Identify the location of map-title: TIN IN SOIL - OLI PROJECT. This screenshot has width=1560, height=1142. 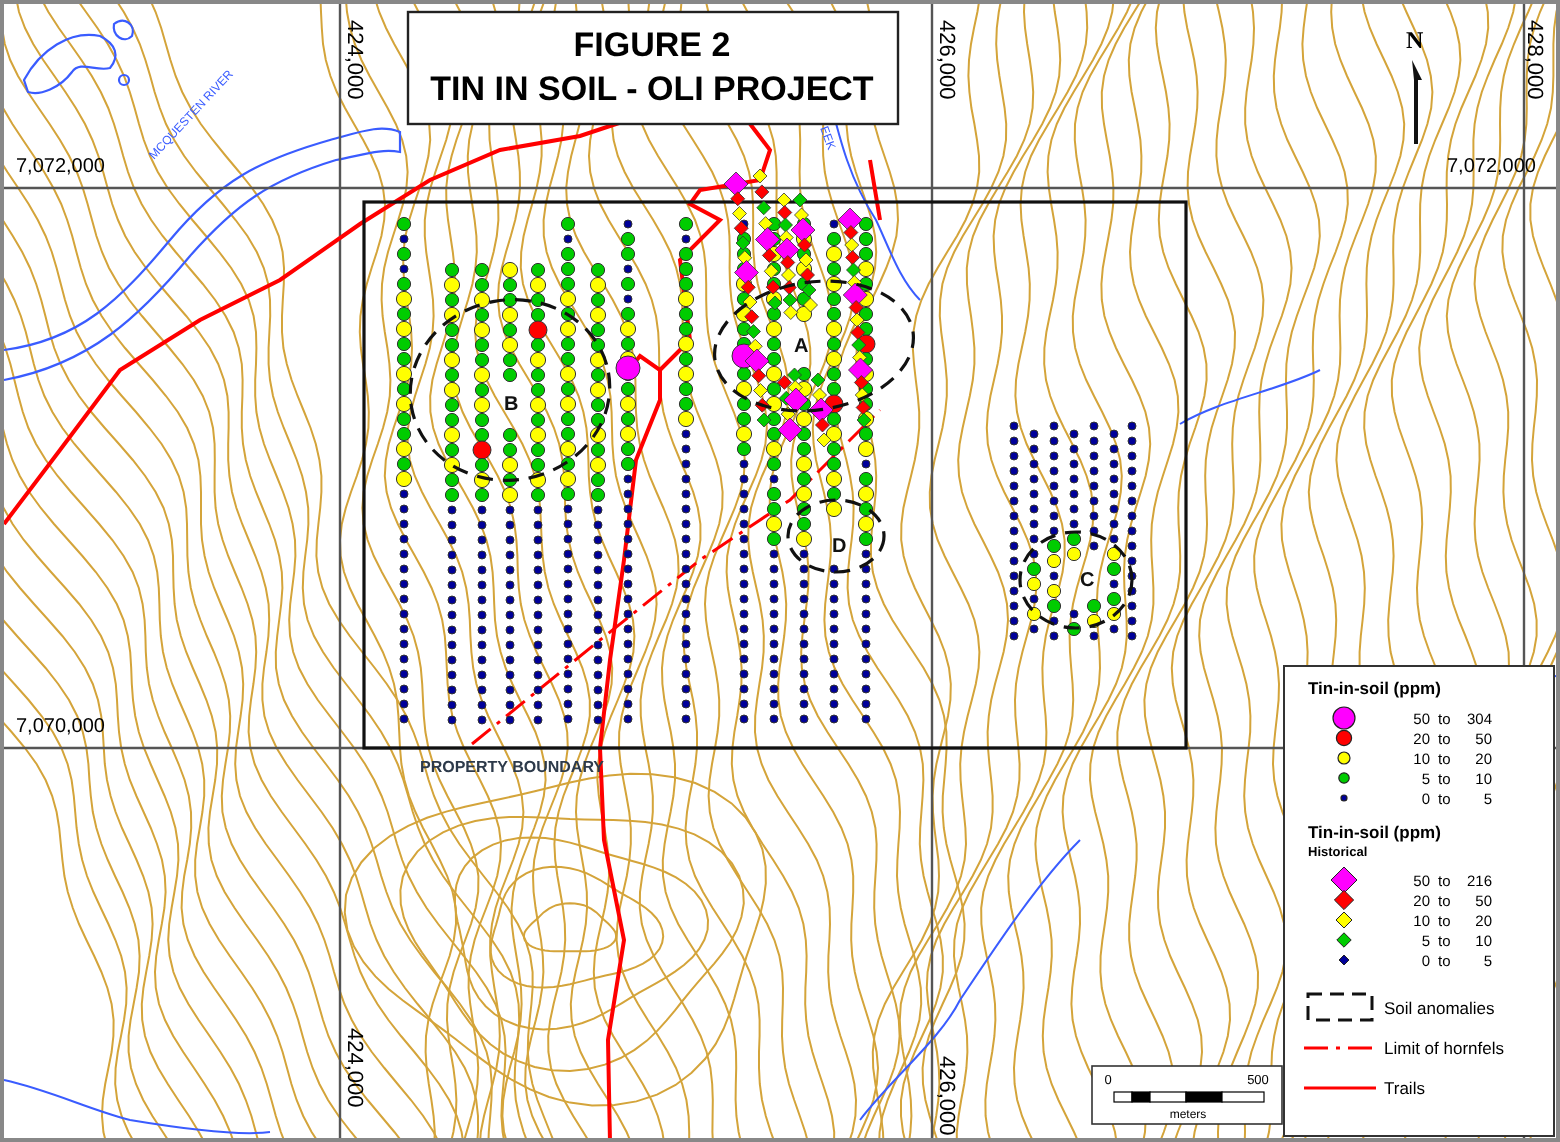
(652, 89).